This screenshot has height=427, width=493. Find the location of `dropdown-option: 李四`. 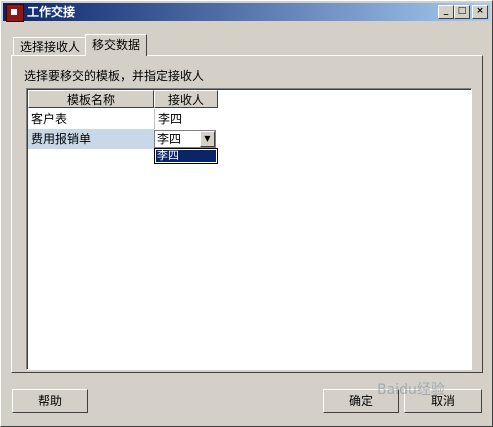

dropdown-option: 李四 is located at coordinates (186, 156).